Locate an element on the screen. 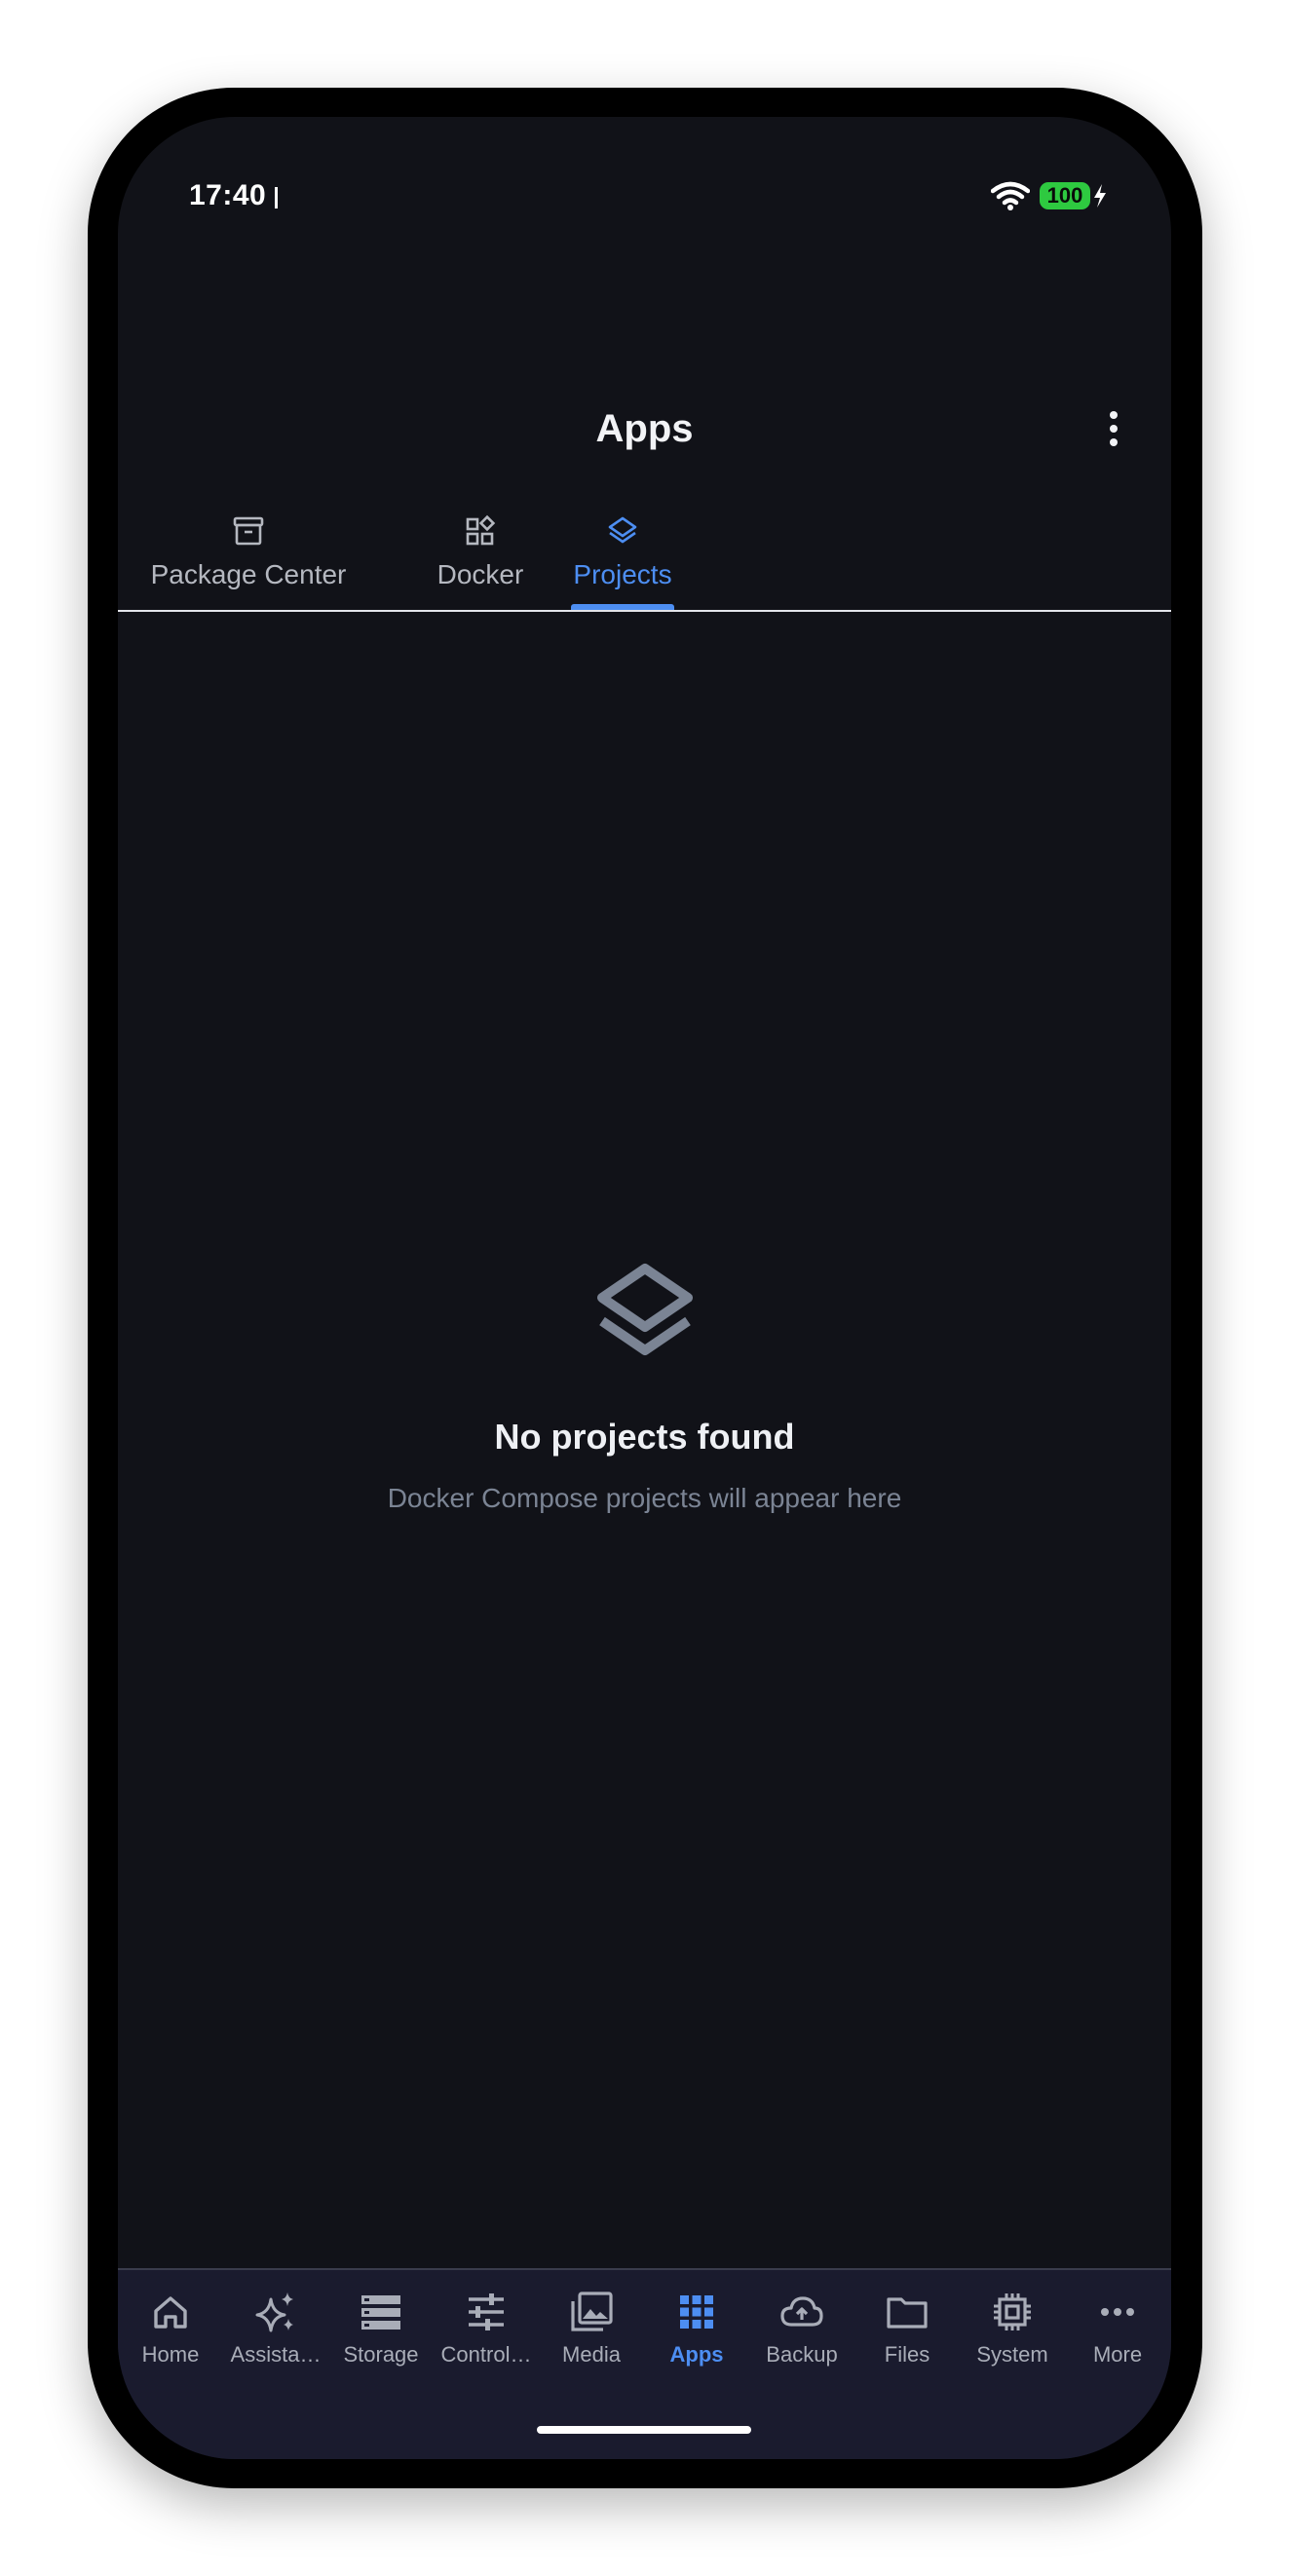 The width and height of the screenshot is (1290, 2576). archive-box-icon is located at coordinates (248, 531).